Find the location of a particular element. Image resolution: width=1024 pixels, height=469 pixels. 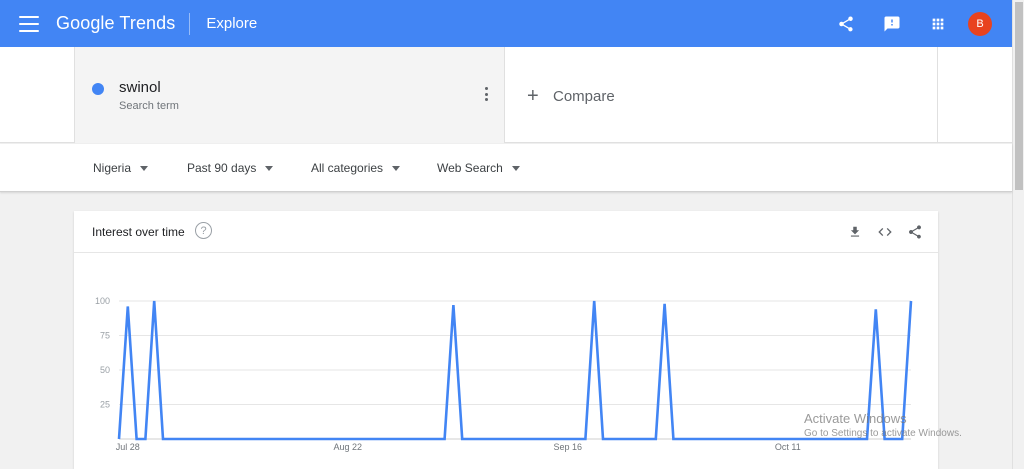

scrollbar-thumb is located at coordinates (1019, 96).